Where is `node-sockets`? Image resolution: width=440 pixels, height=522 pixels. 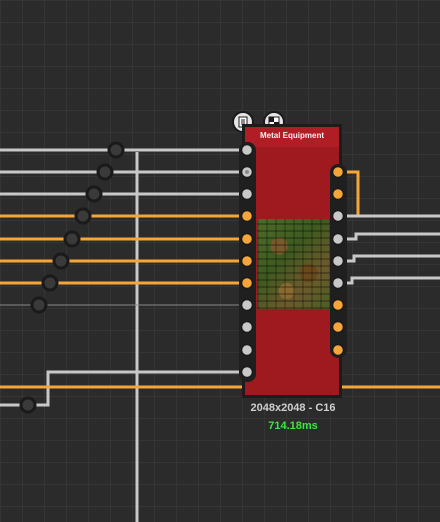 node-sockets is located at coordinates (292, 261).